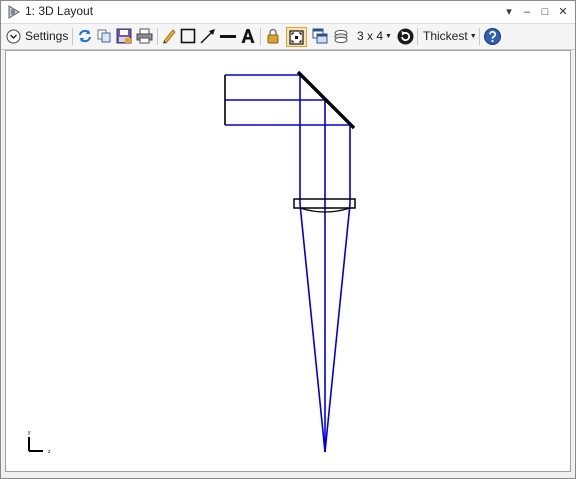 This screenshot has width=576, height=479. What do you see at coordinates (312, 328) in the screenshot?
I see `ray-left-converging` at bounding box center [312, 328].